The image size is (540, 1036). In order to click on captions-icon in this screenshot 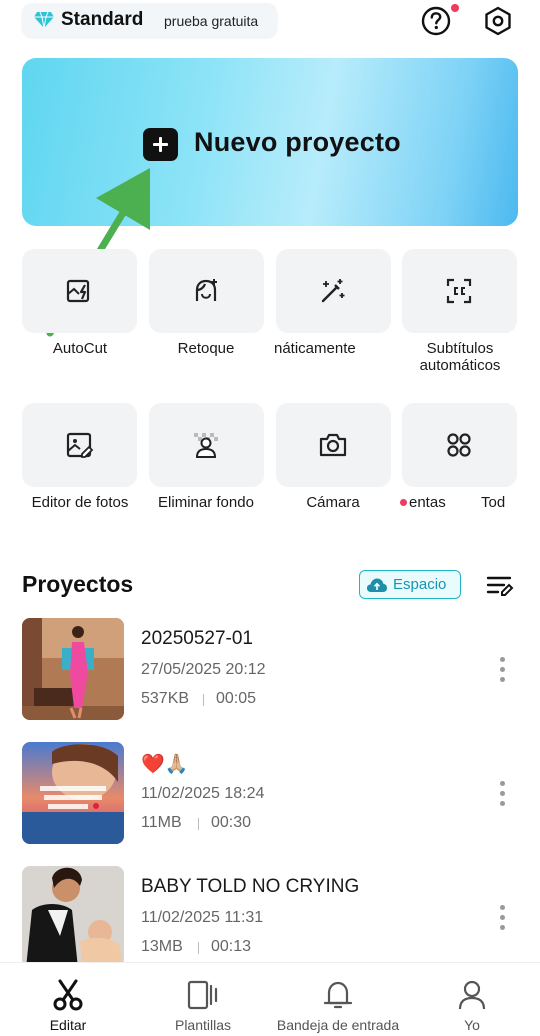, I will do `click(459, 291)`.